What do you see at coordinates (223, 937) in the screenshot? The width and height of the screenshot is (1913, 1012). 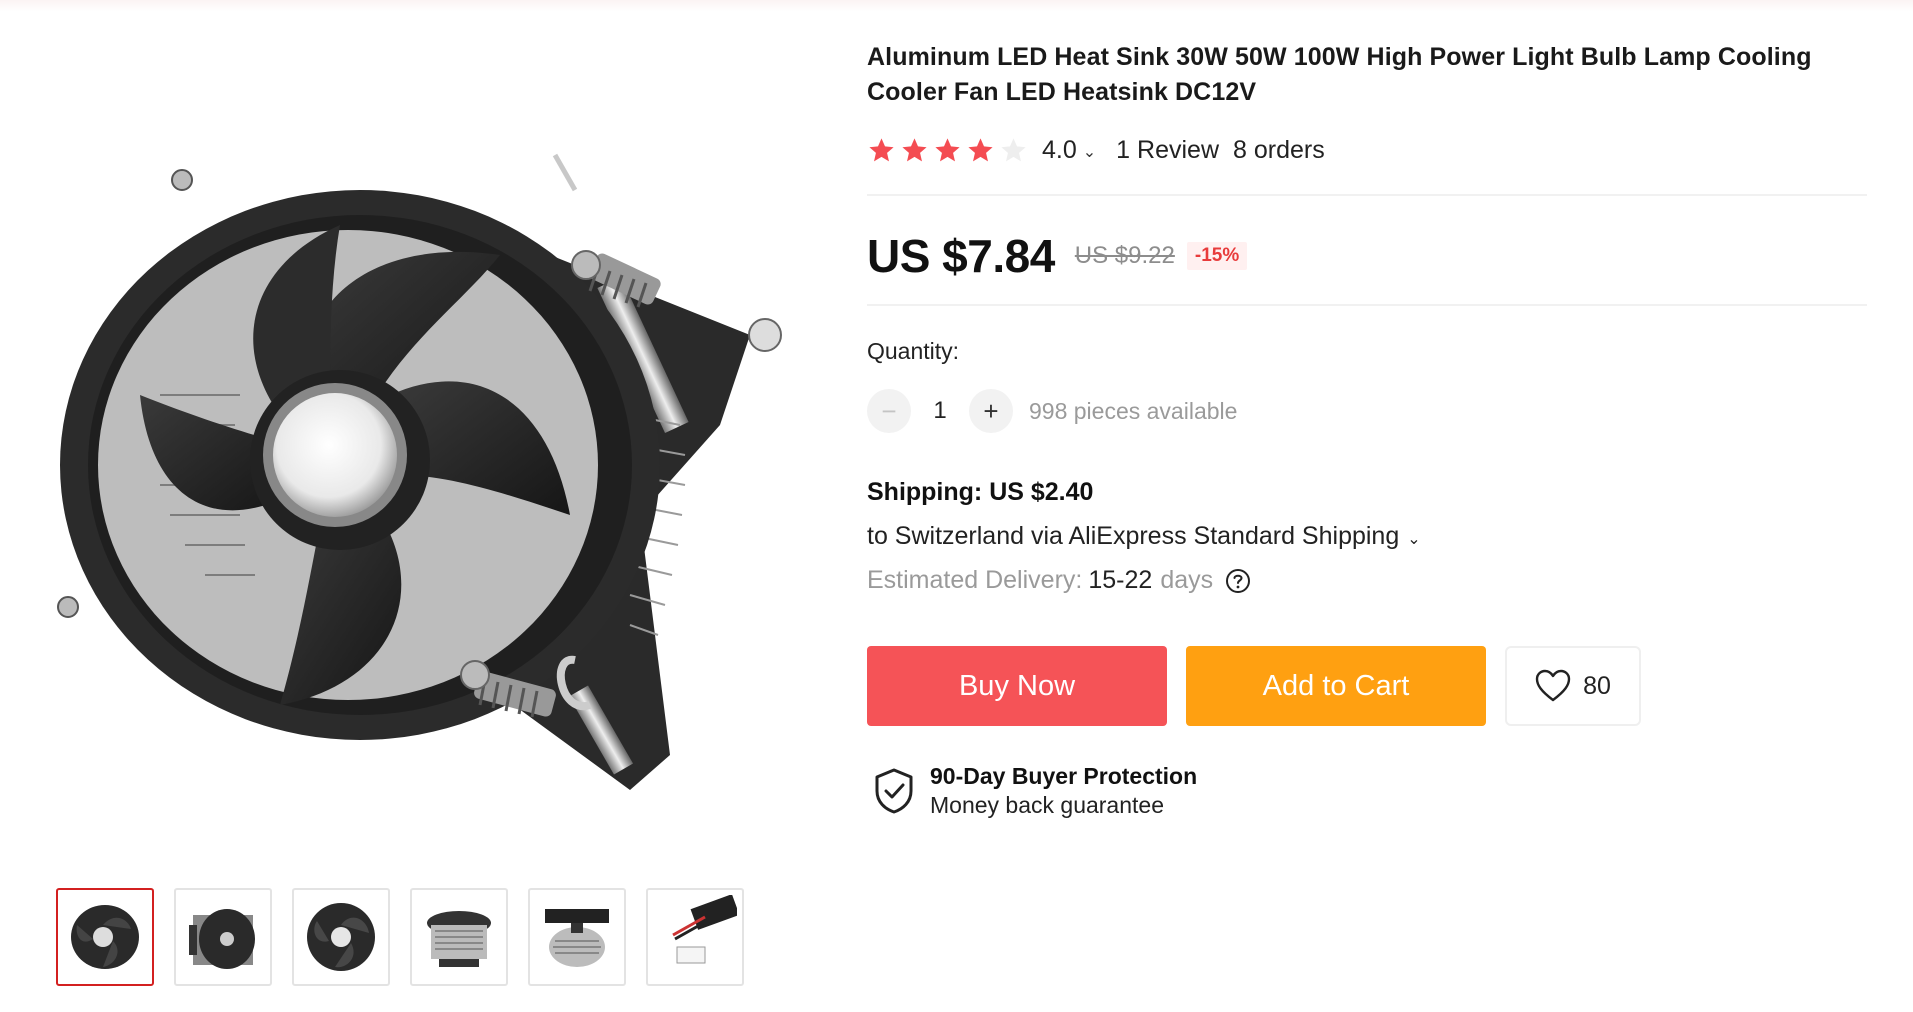 I see `thumbnail-fan-side` at bounding box center [223, 937].